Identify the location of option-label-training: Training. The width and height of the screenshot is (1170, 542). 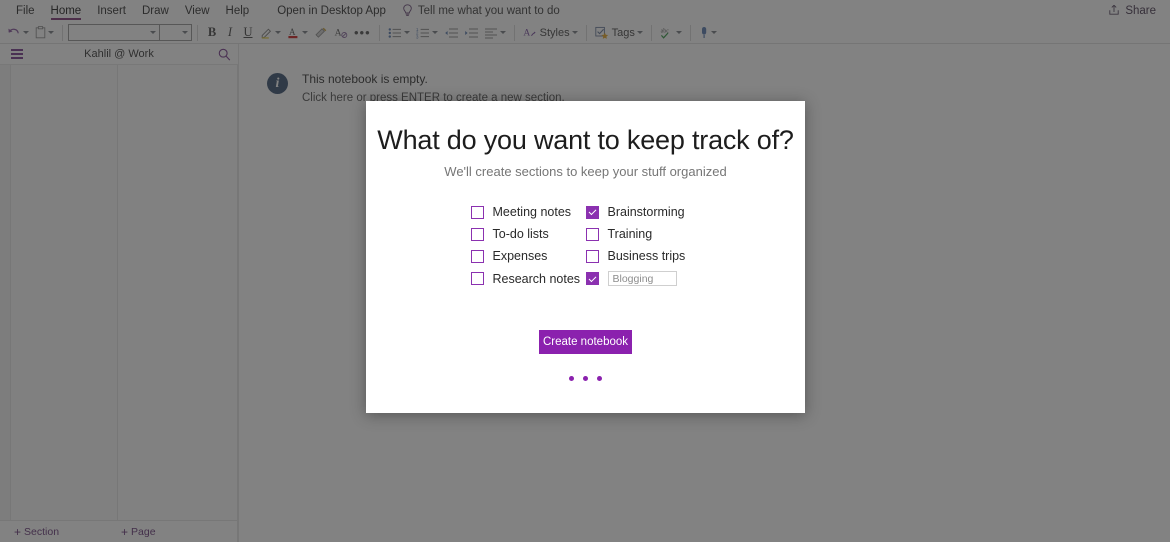
(630, 234).